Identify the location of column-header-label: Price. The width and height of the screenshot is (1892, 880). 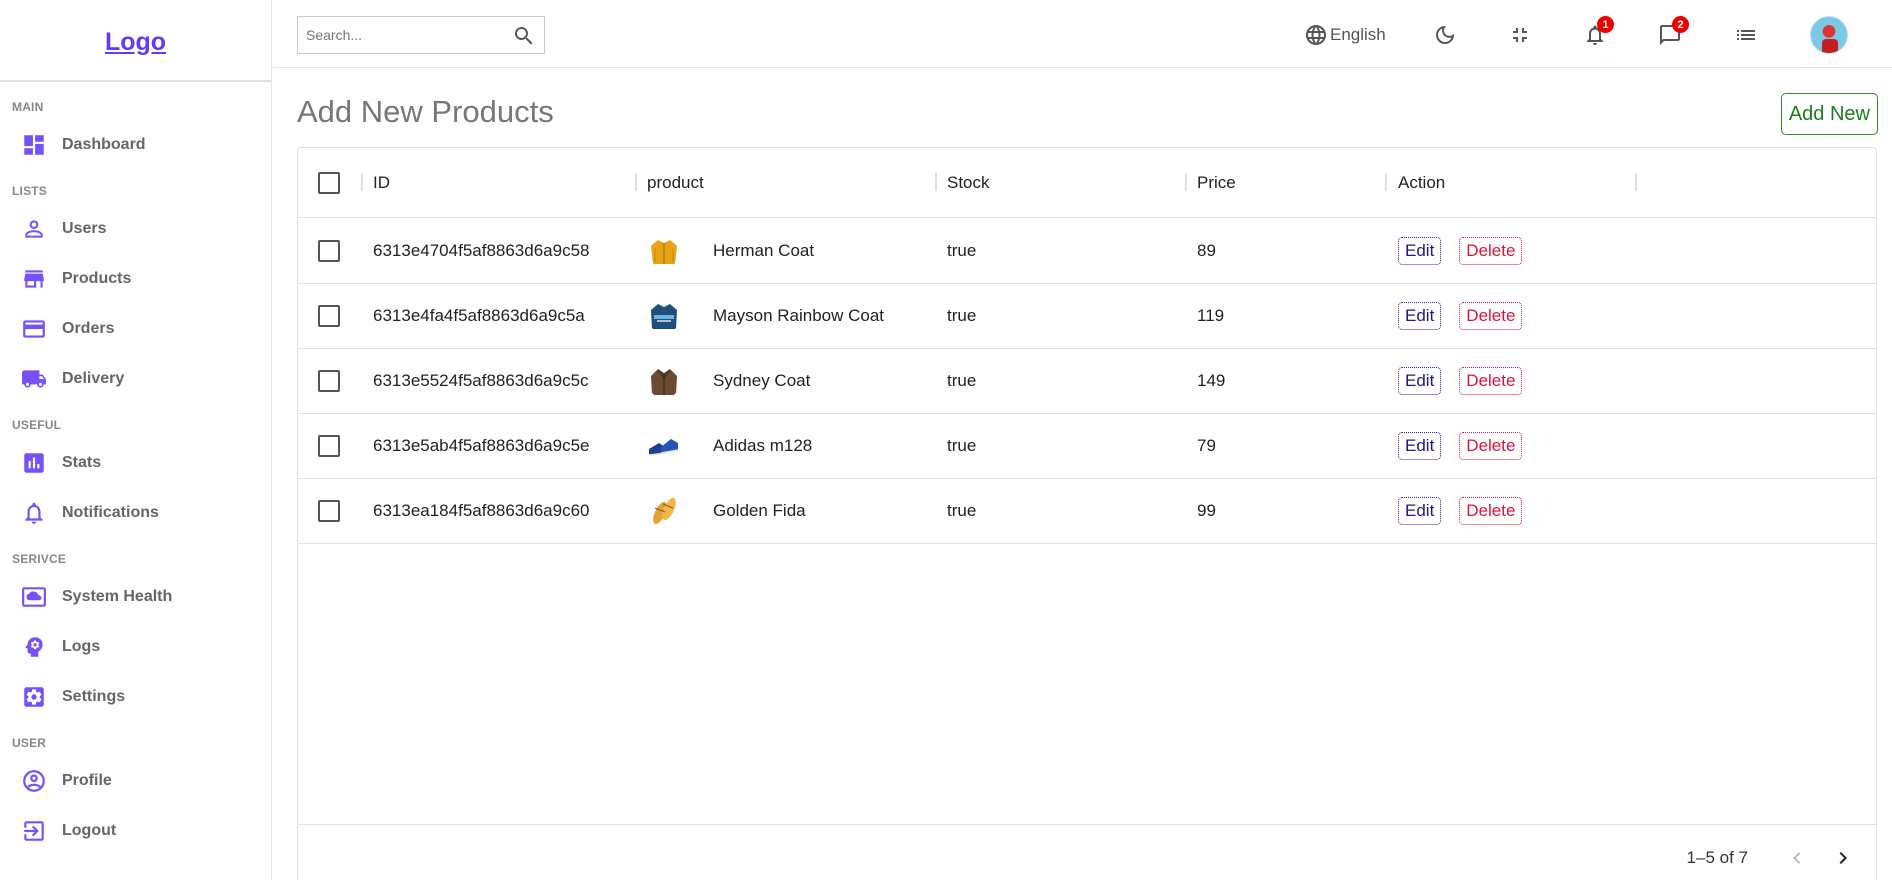
(1216, 182).